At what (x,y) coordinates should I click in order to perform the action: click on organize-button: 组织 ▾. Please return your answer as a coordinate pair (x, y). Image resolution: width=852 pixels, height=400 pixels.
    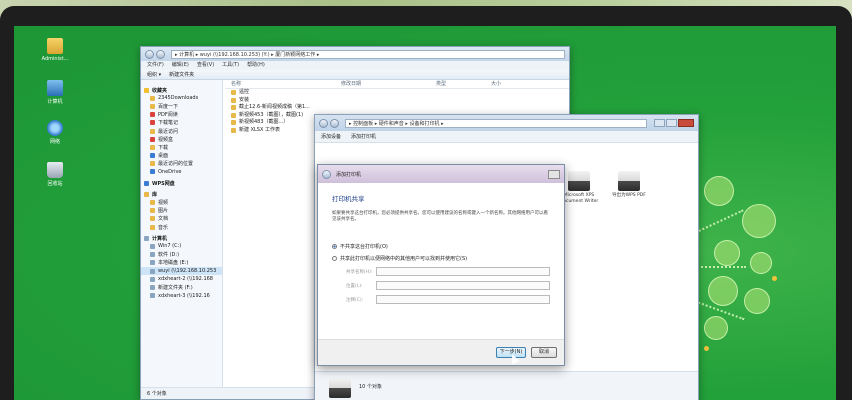
    Looking at the image, I should click on (154, 74).